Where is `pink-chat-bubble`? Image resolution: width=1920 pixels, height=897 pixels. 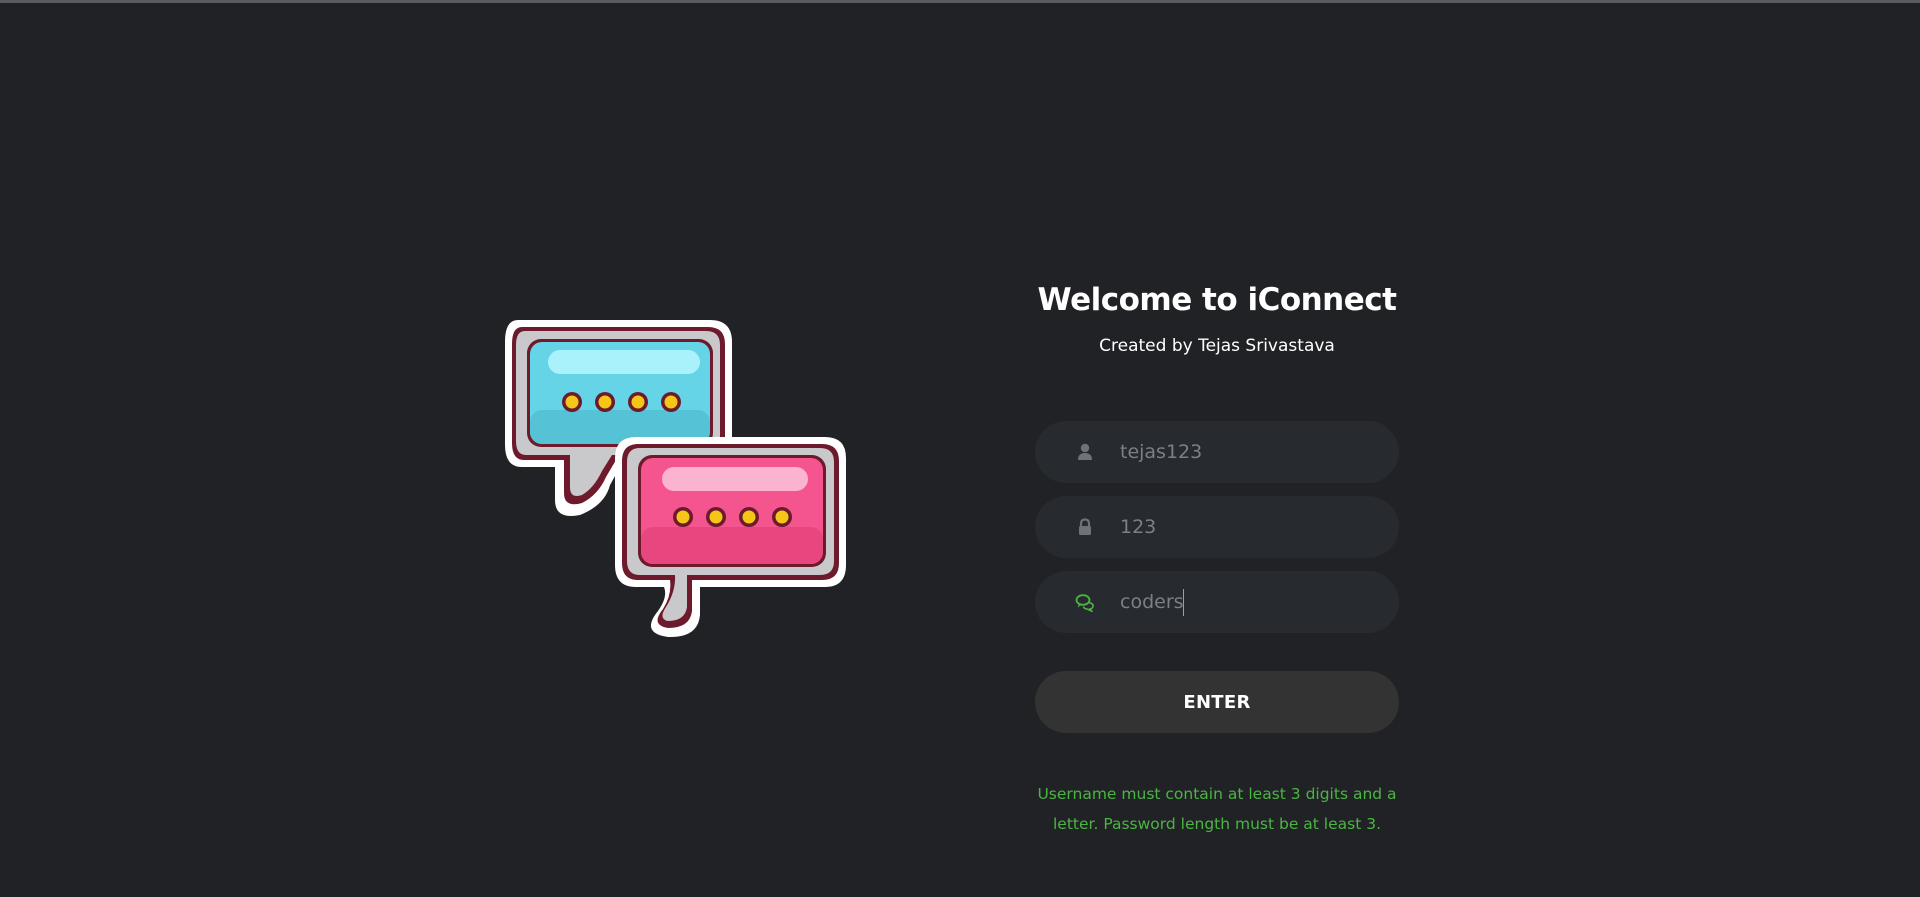
pink-chat-bubble is located at coordinates (730, 537).